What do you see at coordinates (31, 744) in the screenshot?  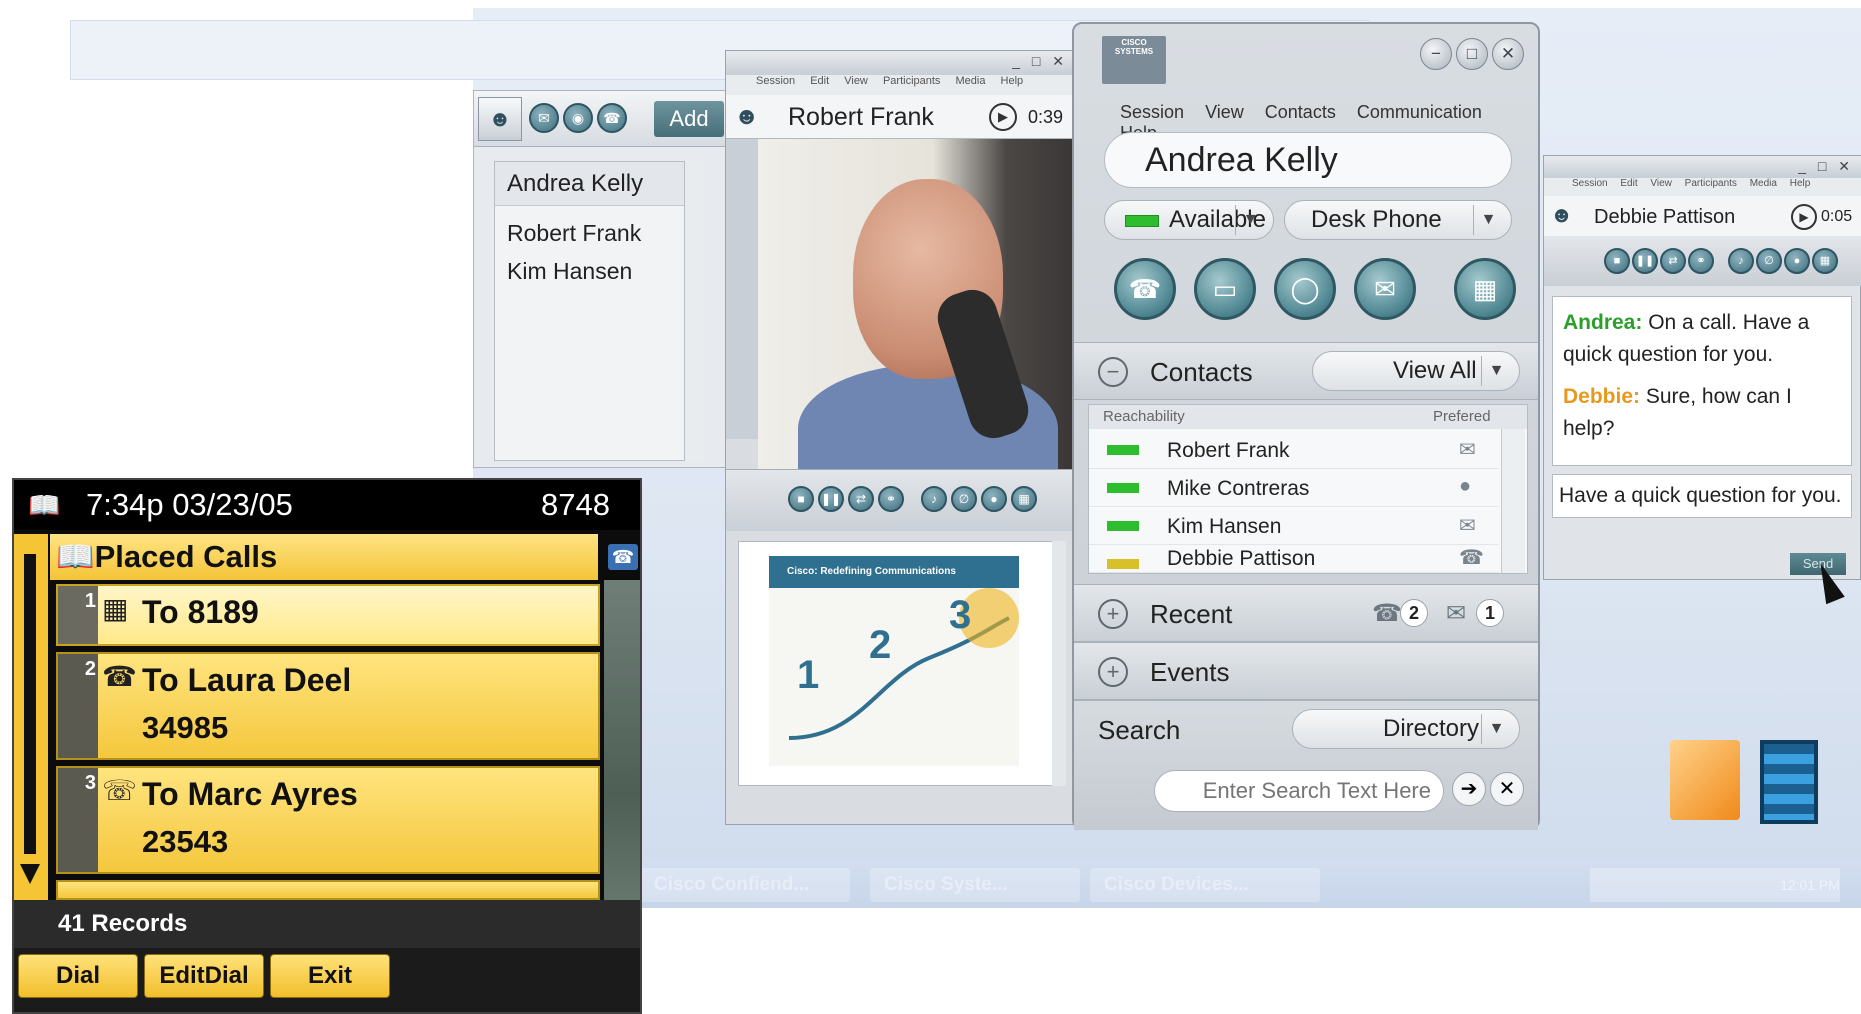 I see `phone-scroll-rail` at bounding box center [31, 744].